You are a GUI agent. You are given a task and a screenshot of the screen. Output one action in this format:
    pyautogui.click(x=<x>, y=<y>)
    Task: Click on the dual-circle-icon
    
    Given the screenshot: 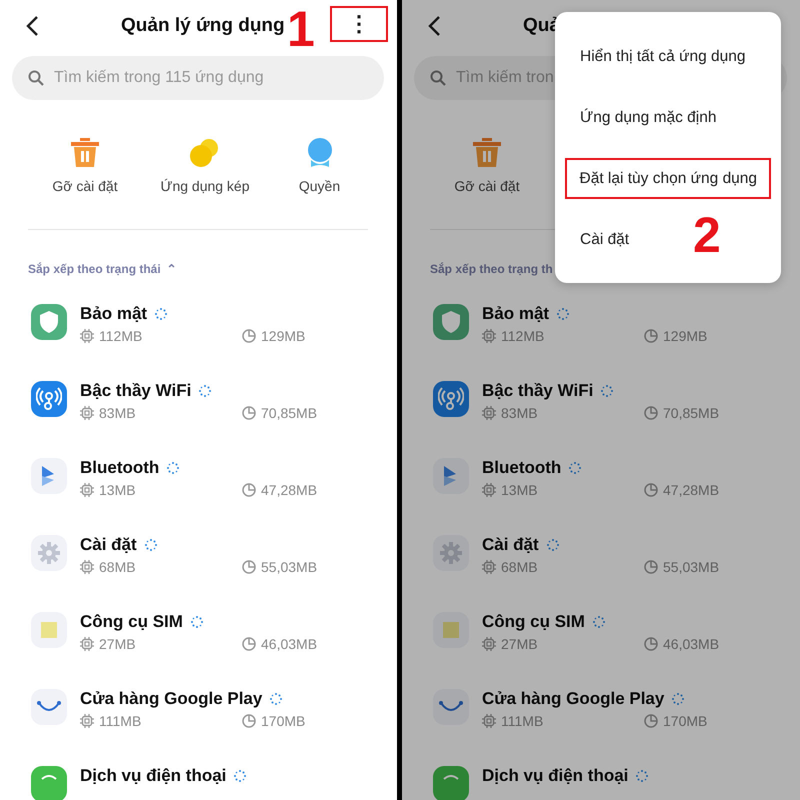 What is the action you would take?
    pyautogui.click(x=205, y=153)
    